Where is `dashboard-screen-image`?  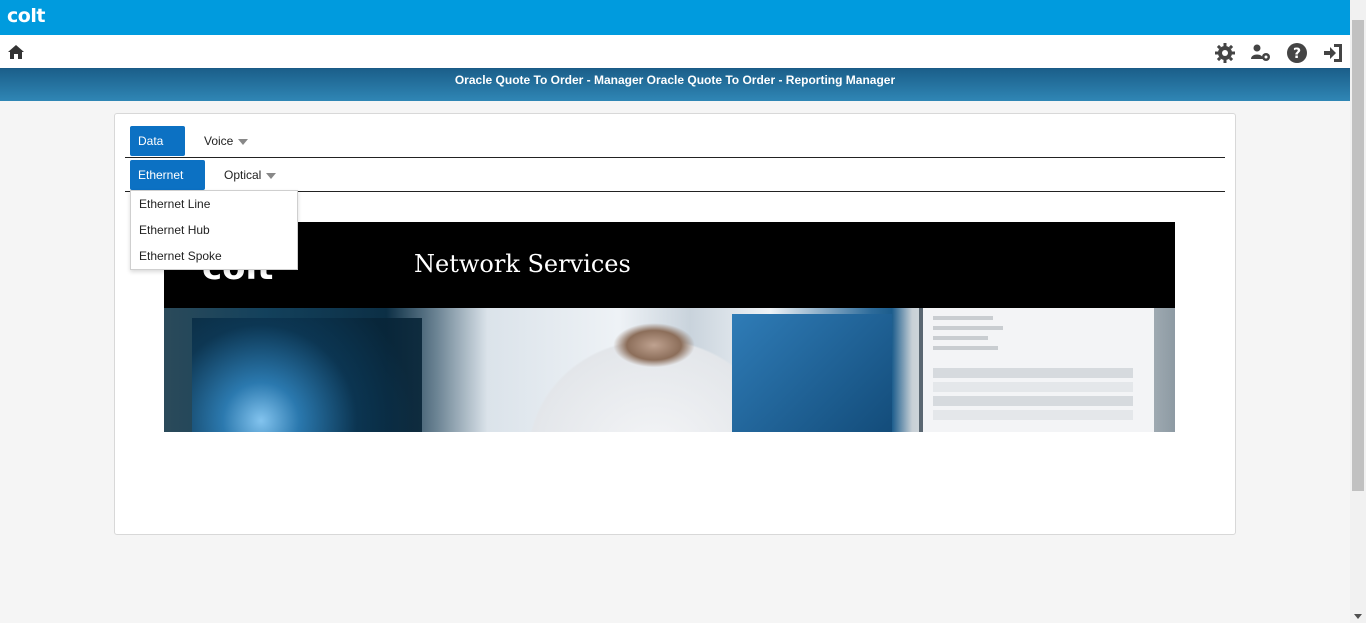
dashboard-screen-image is located at coordinates (1036, 370).